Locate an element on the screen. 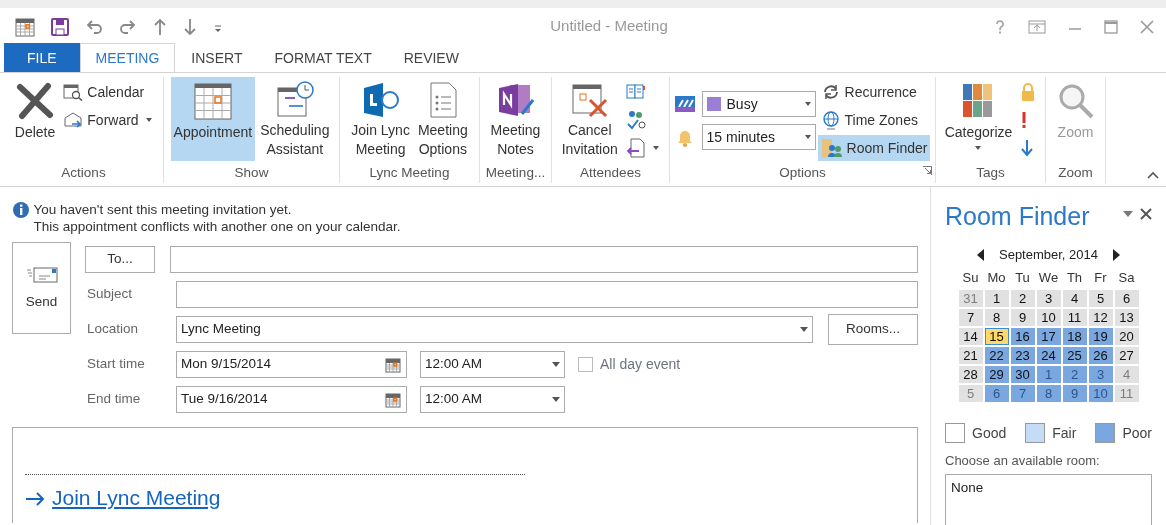 The image size is (1166, 525). ribbon-button: Appointment is located at coordinates (213, 119).